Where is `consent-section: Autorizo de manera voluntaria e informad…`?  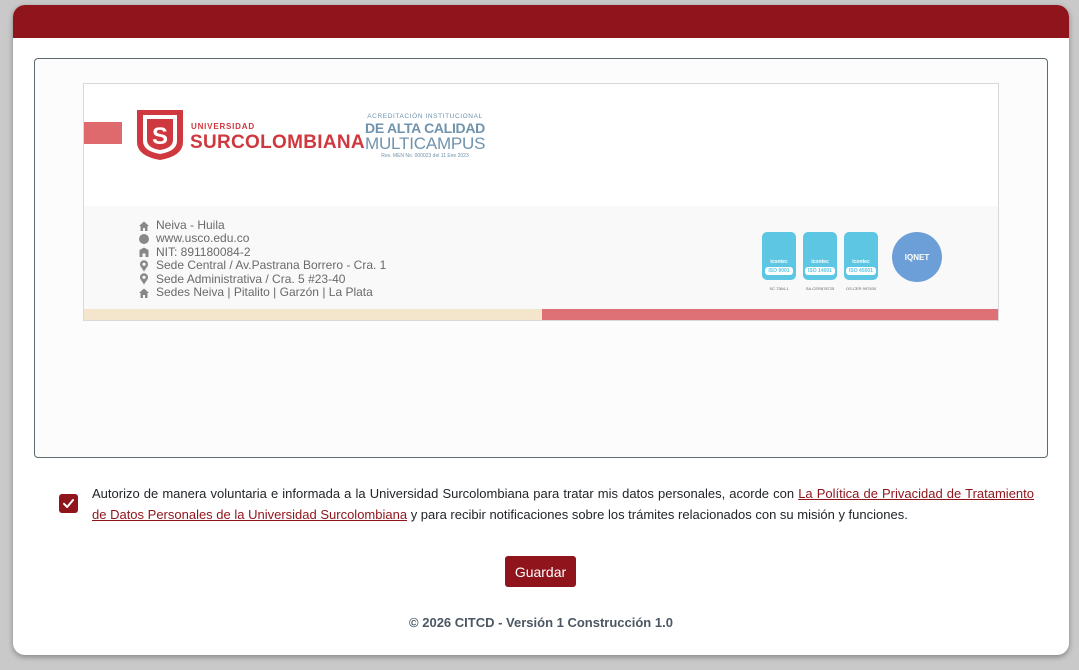
consent-section: Autorizo de manera voluntaria e informad… is located at coordinates (546, 504).